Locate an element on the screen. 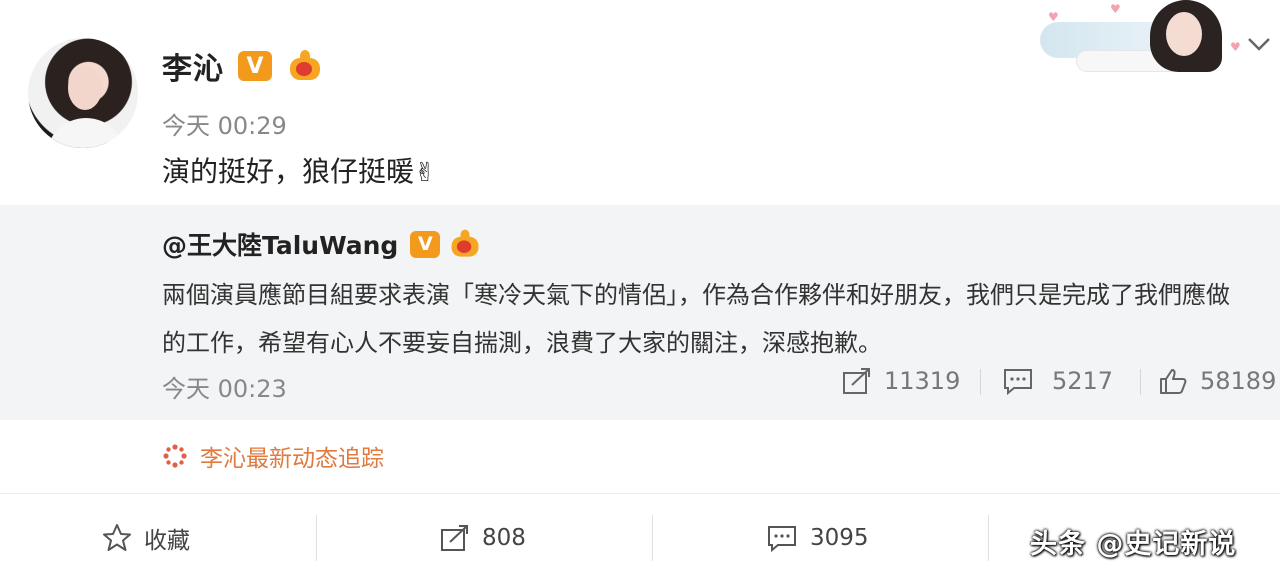 The image size is (1280, 578). author-row: 李沁 V is located at coordinates (243, 66).